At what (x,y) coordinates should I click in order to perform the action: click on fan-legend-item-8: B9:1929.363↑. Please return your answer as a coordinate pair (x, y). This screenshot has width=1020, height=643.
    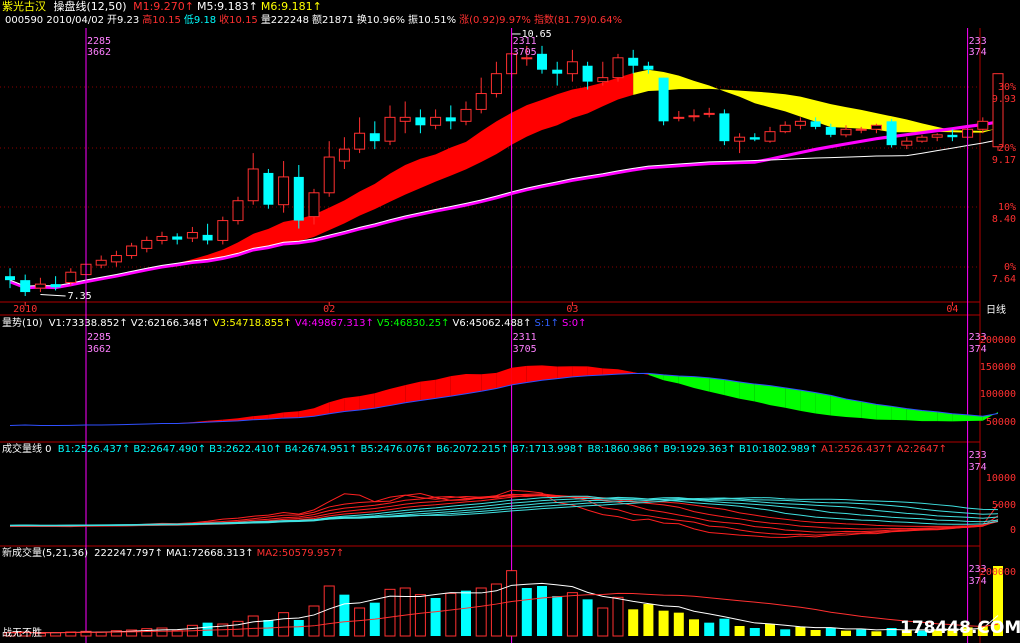
    Looking at the image, I should click on (699, 449).